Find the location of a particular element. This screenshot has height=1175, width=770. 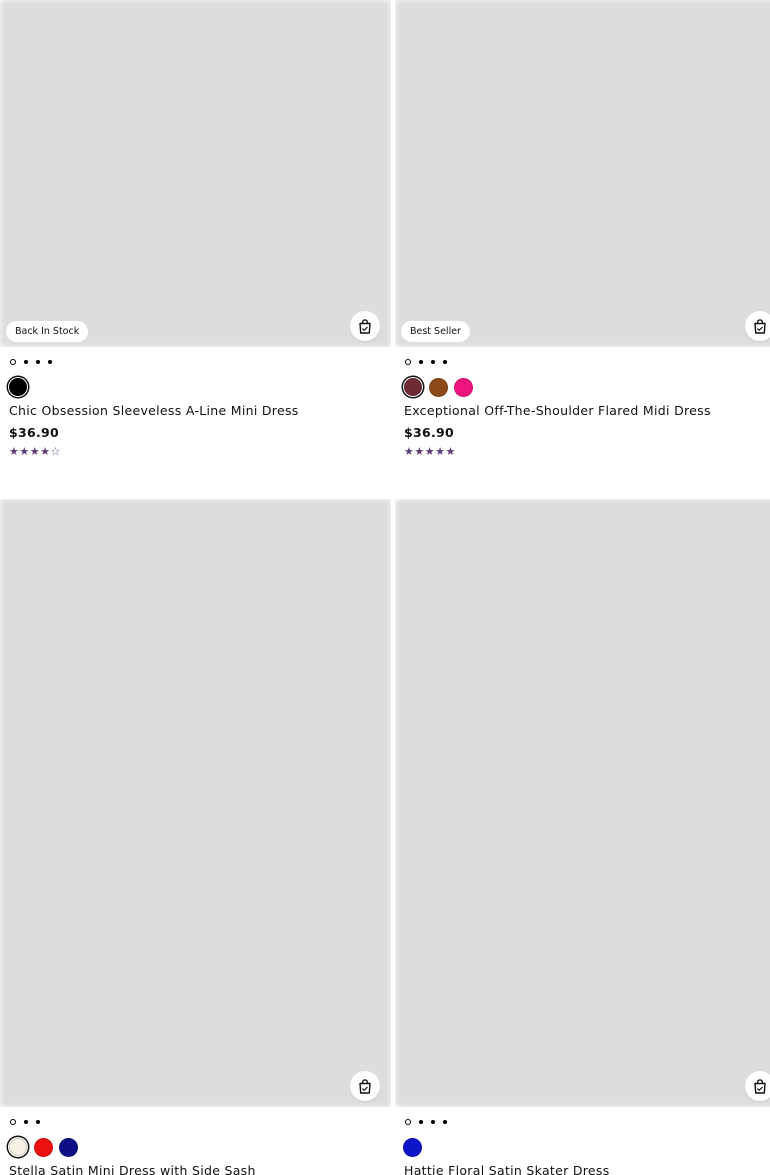

star-icon: ☆ is located at coordinates (55, 451).